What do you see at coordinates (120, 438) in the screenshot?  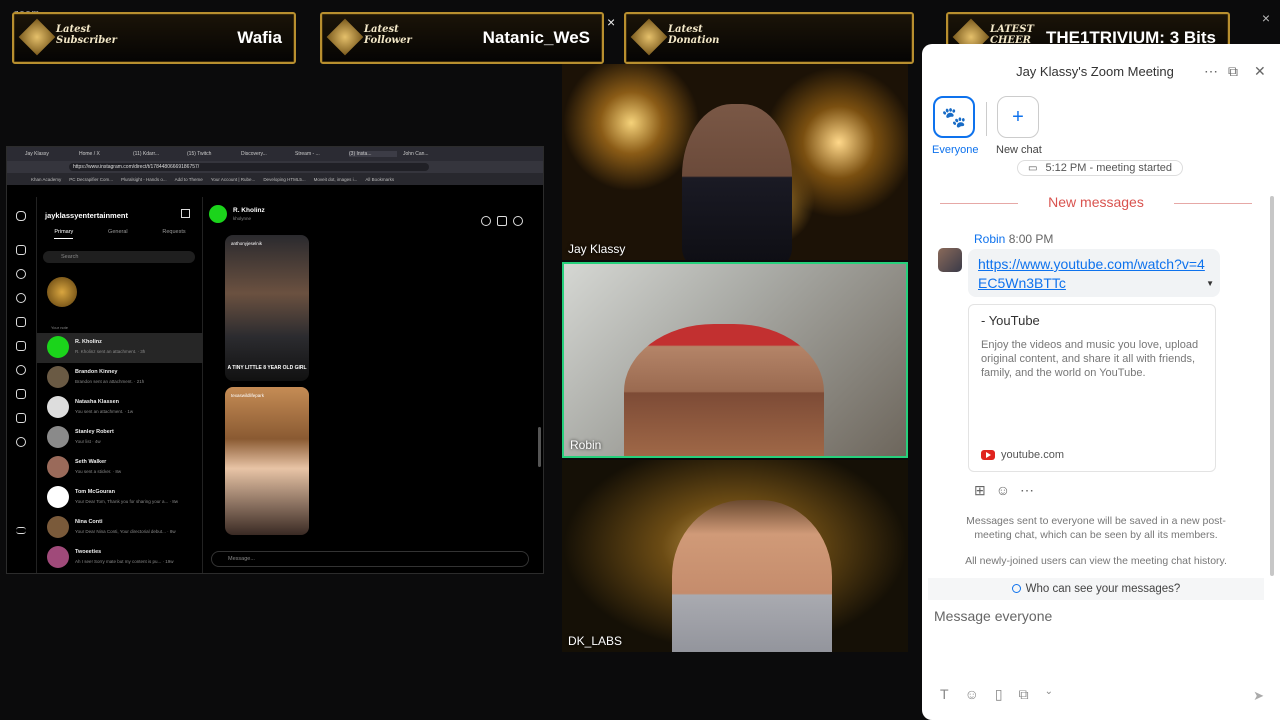 I see `list-item: Stanley Robert Your list · 4w` at bounding box center [120, 438].